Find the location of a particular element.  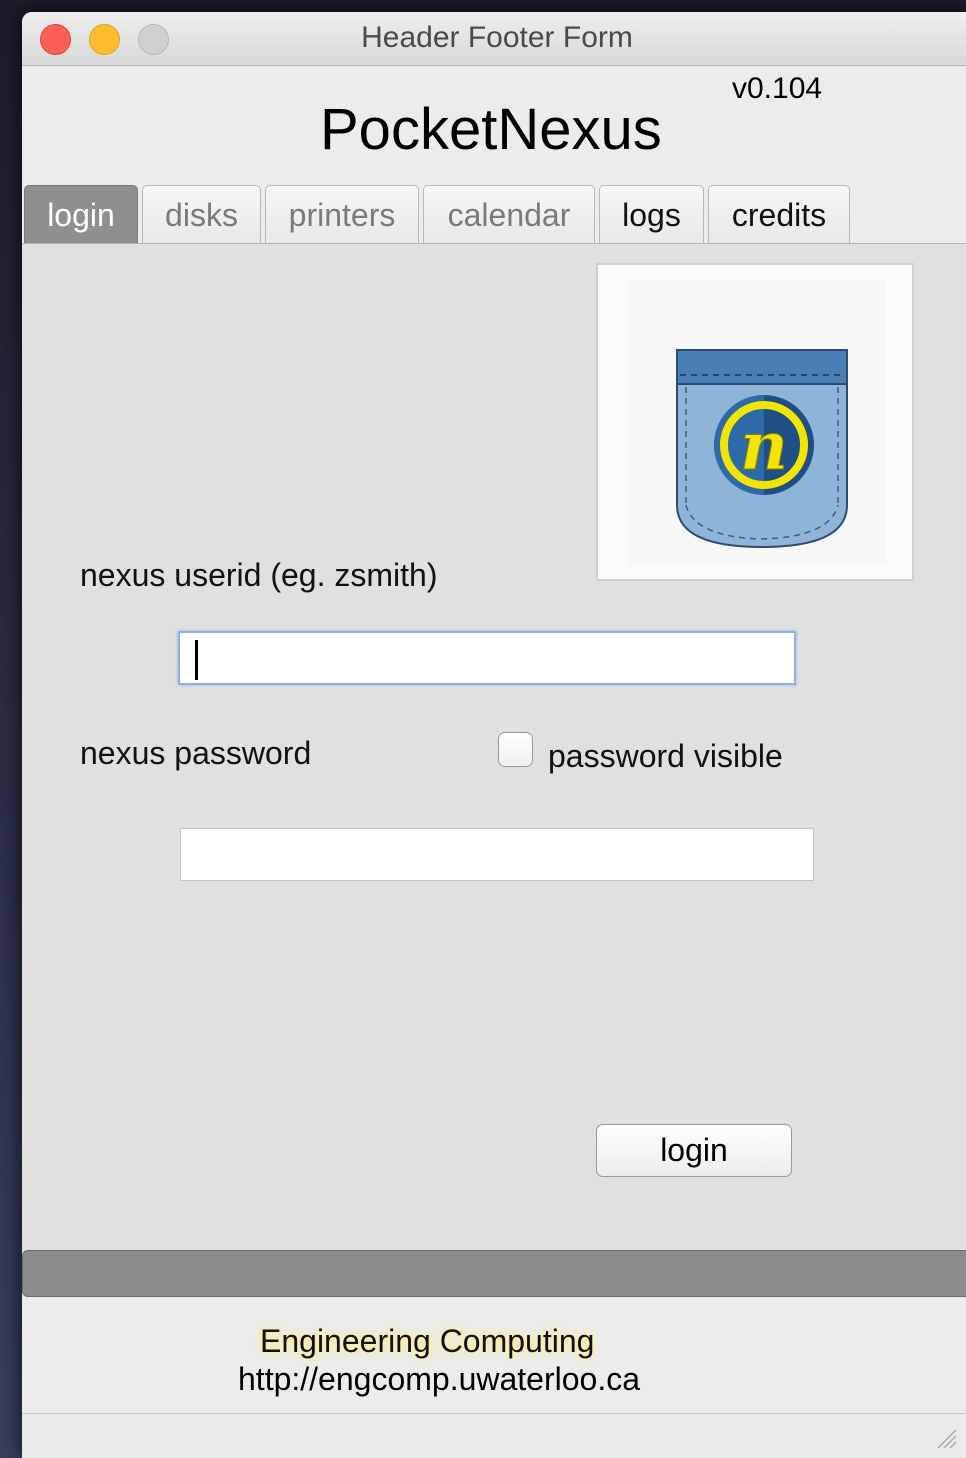

app-header: PocketNexus v0.104 is located at coordinates (494, 125).